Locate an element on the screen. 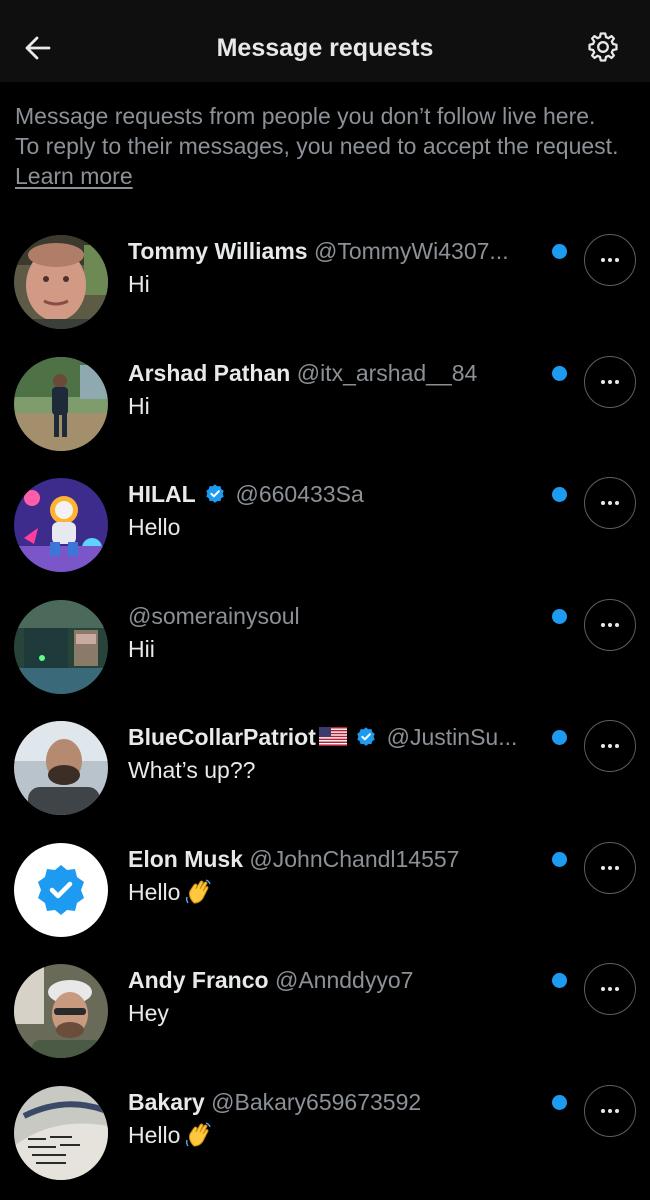  username-handle: @somerainysoul is located at coordinates (214, 615).